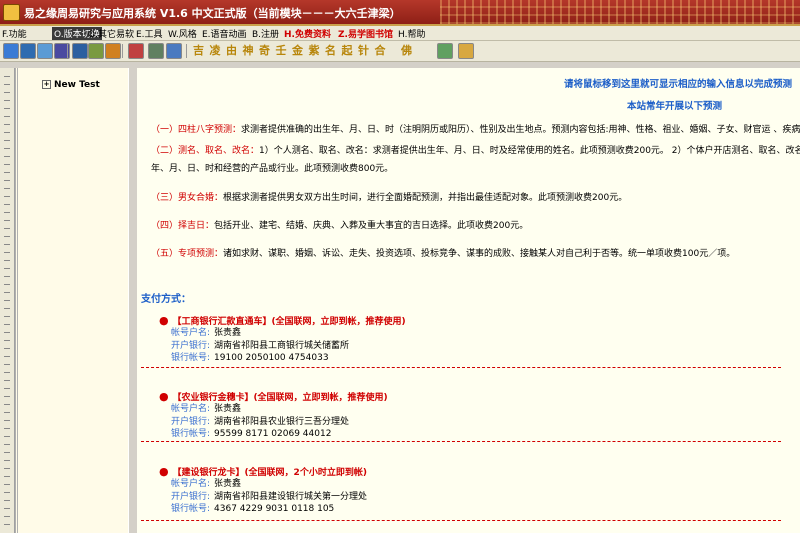 The width and height of the screenshot is (800, 533). Describe the element at coordinates (475, 358) in the screenshot. I see `bank-field: 银行帐号: 19100 2050100 4754033` at that location.